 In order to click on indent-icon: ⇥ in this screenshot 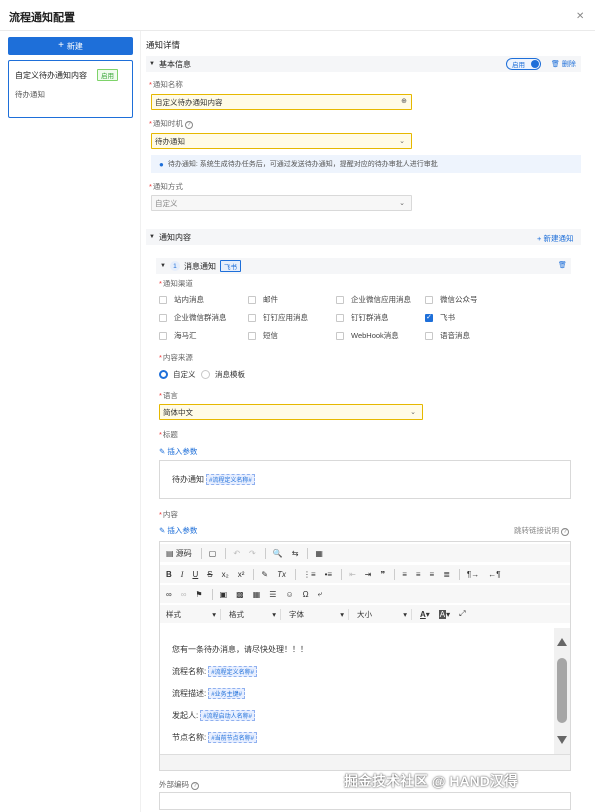, I will do `click(368, 574)`.